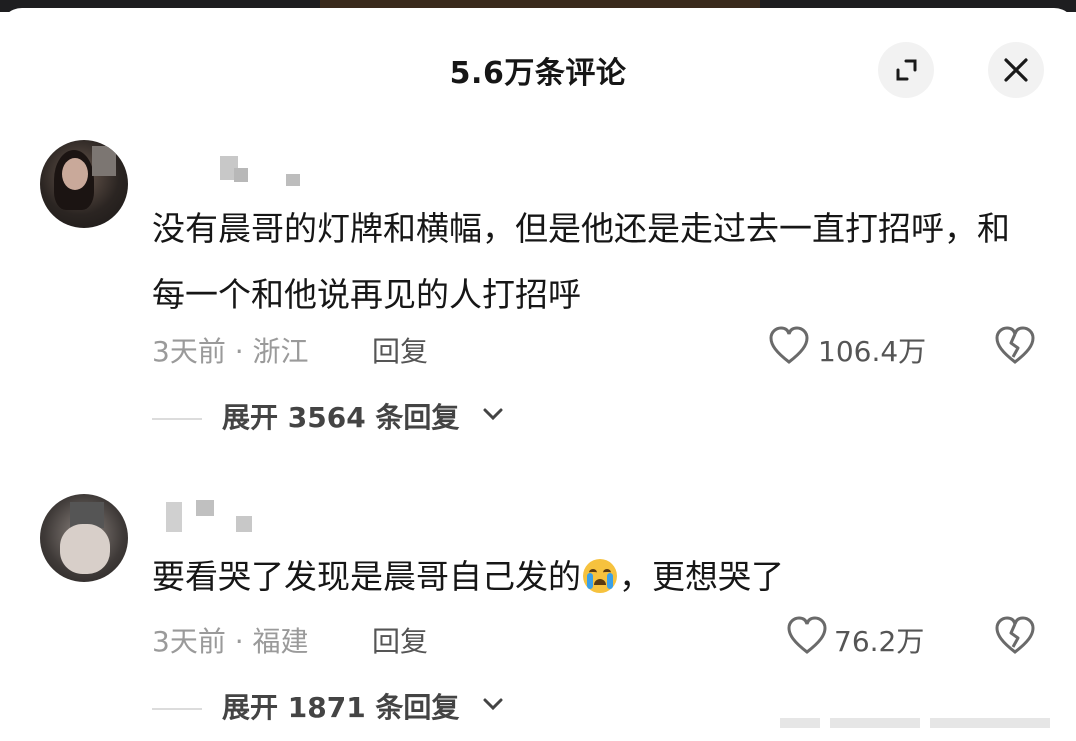 The height and width of the screenshot is (741, 1076). I want to click on watermark, so click(925, 723).